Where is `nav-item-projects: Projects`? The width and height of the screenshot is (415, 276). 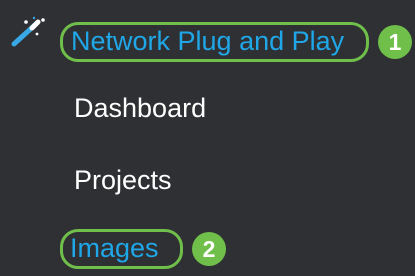
nav-item-projects: Projects is located at coordinates (123, 180).